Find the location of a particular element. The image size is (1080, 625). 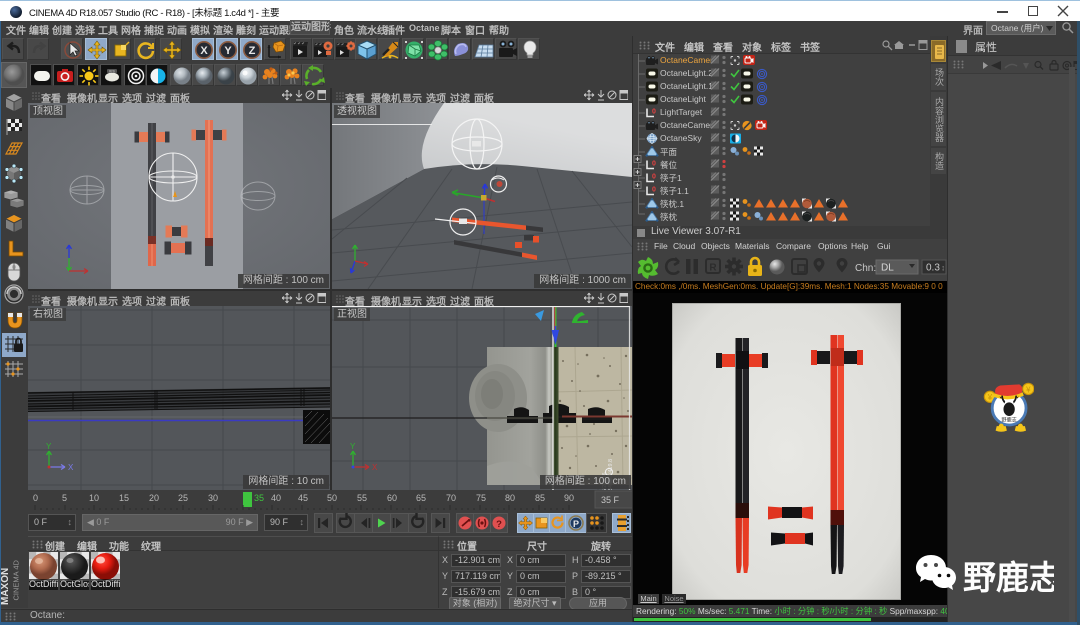

svg-text: 10 is located at coordinates (94, 498).